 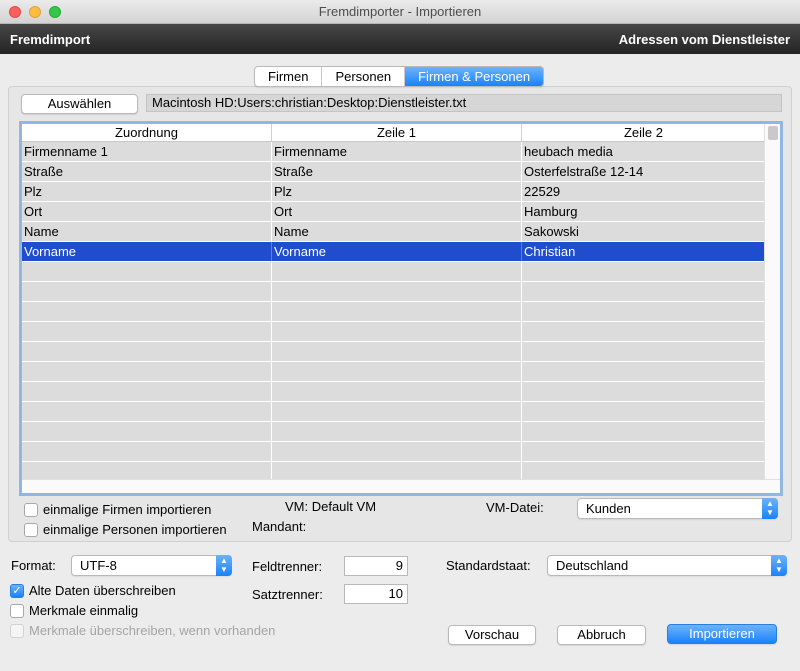 What do you see at coordinates (677, 508) in the screenshot?
I see `vm-file-select: Kunden ▲ ▼` at bounding box center [677, 508].